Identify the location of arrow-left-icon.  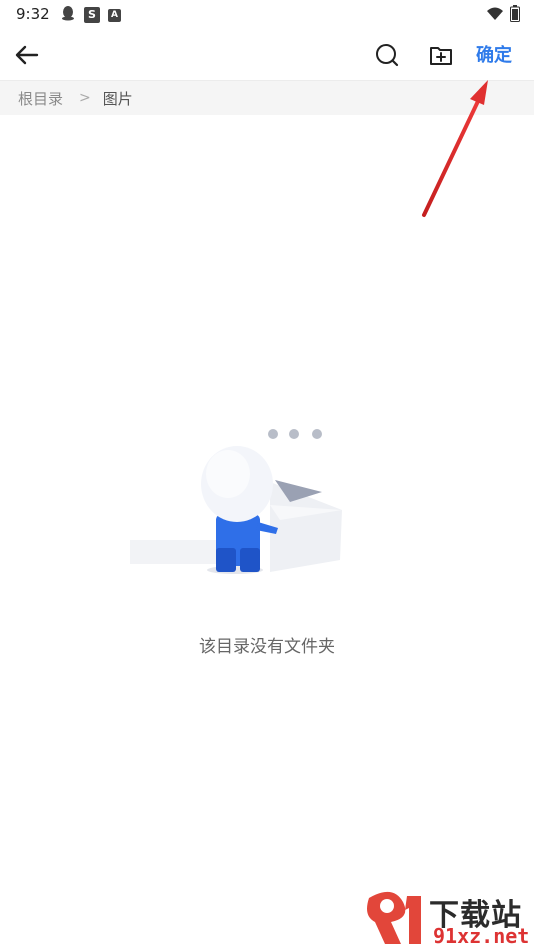
(27, 55).